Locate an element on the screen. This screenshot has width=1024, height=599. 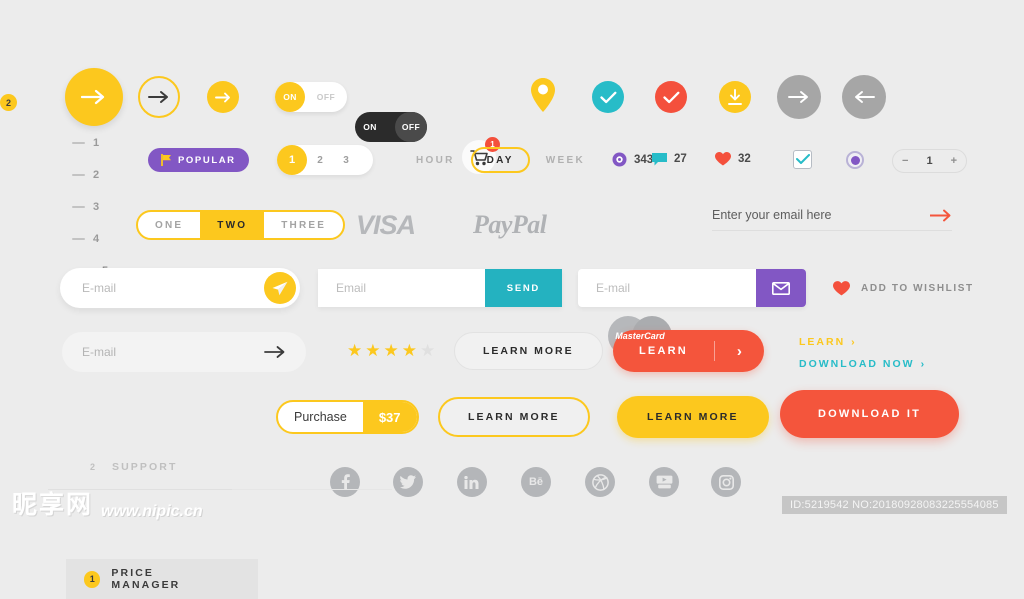
toggle-switch-light: ON OFF is located at coordinates (311, 97).